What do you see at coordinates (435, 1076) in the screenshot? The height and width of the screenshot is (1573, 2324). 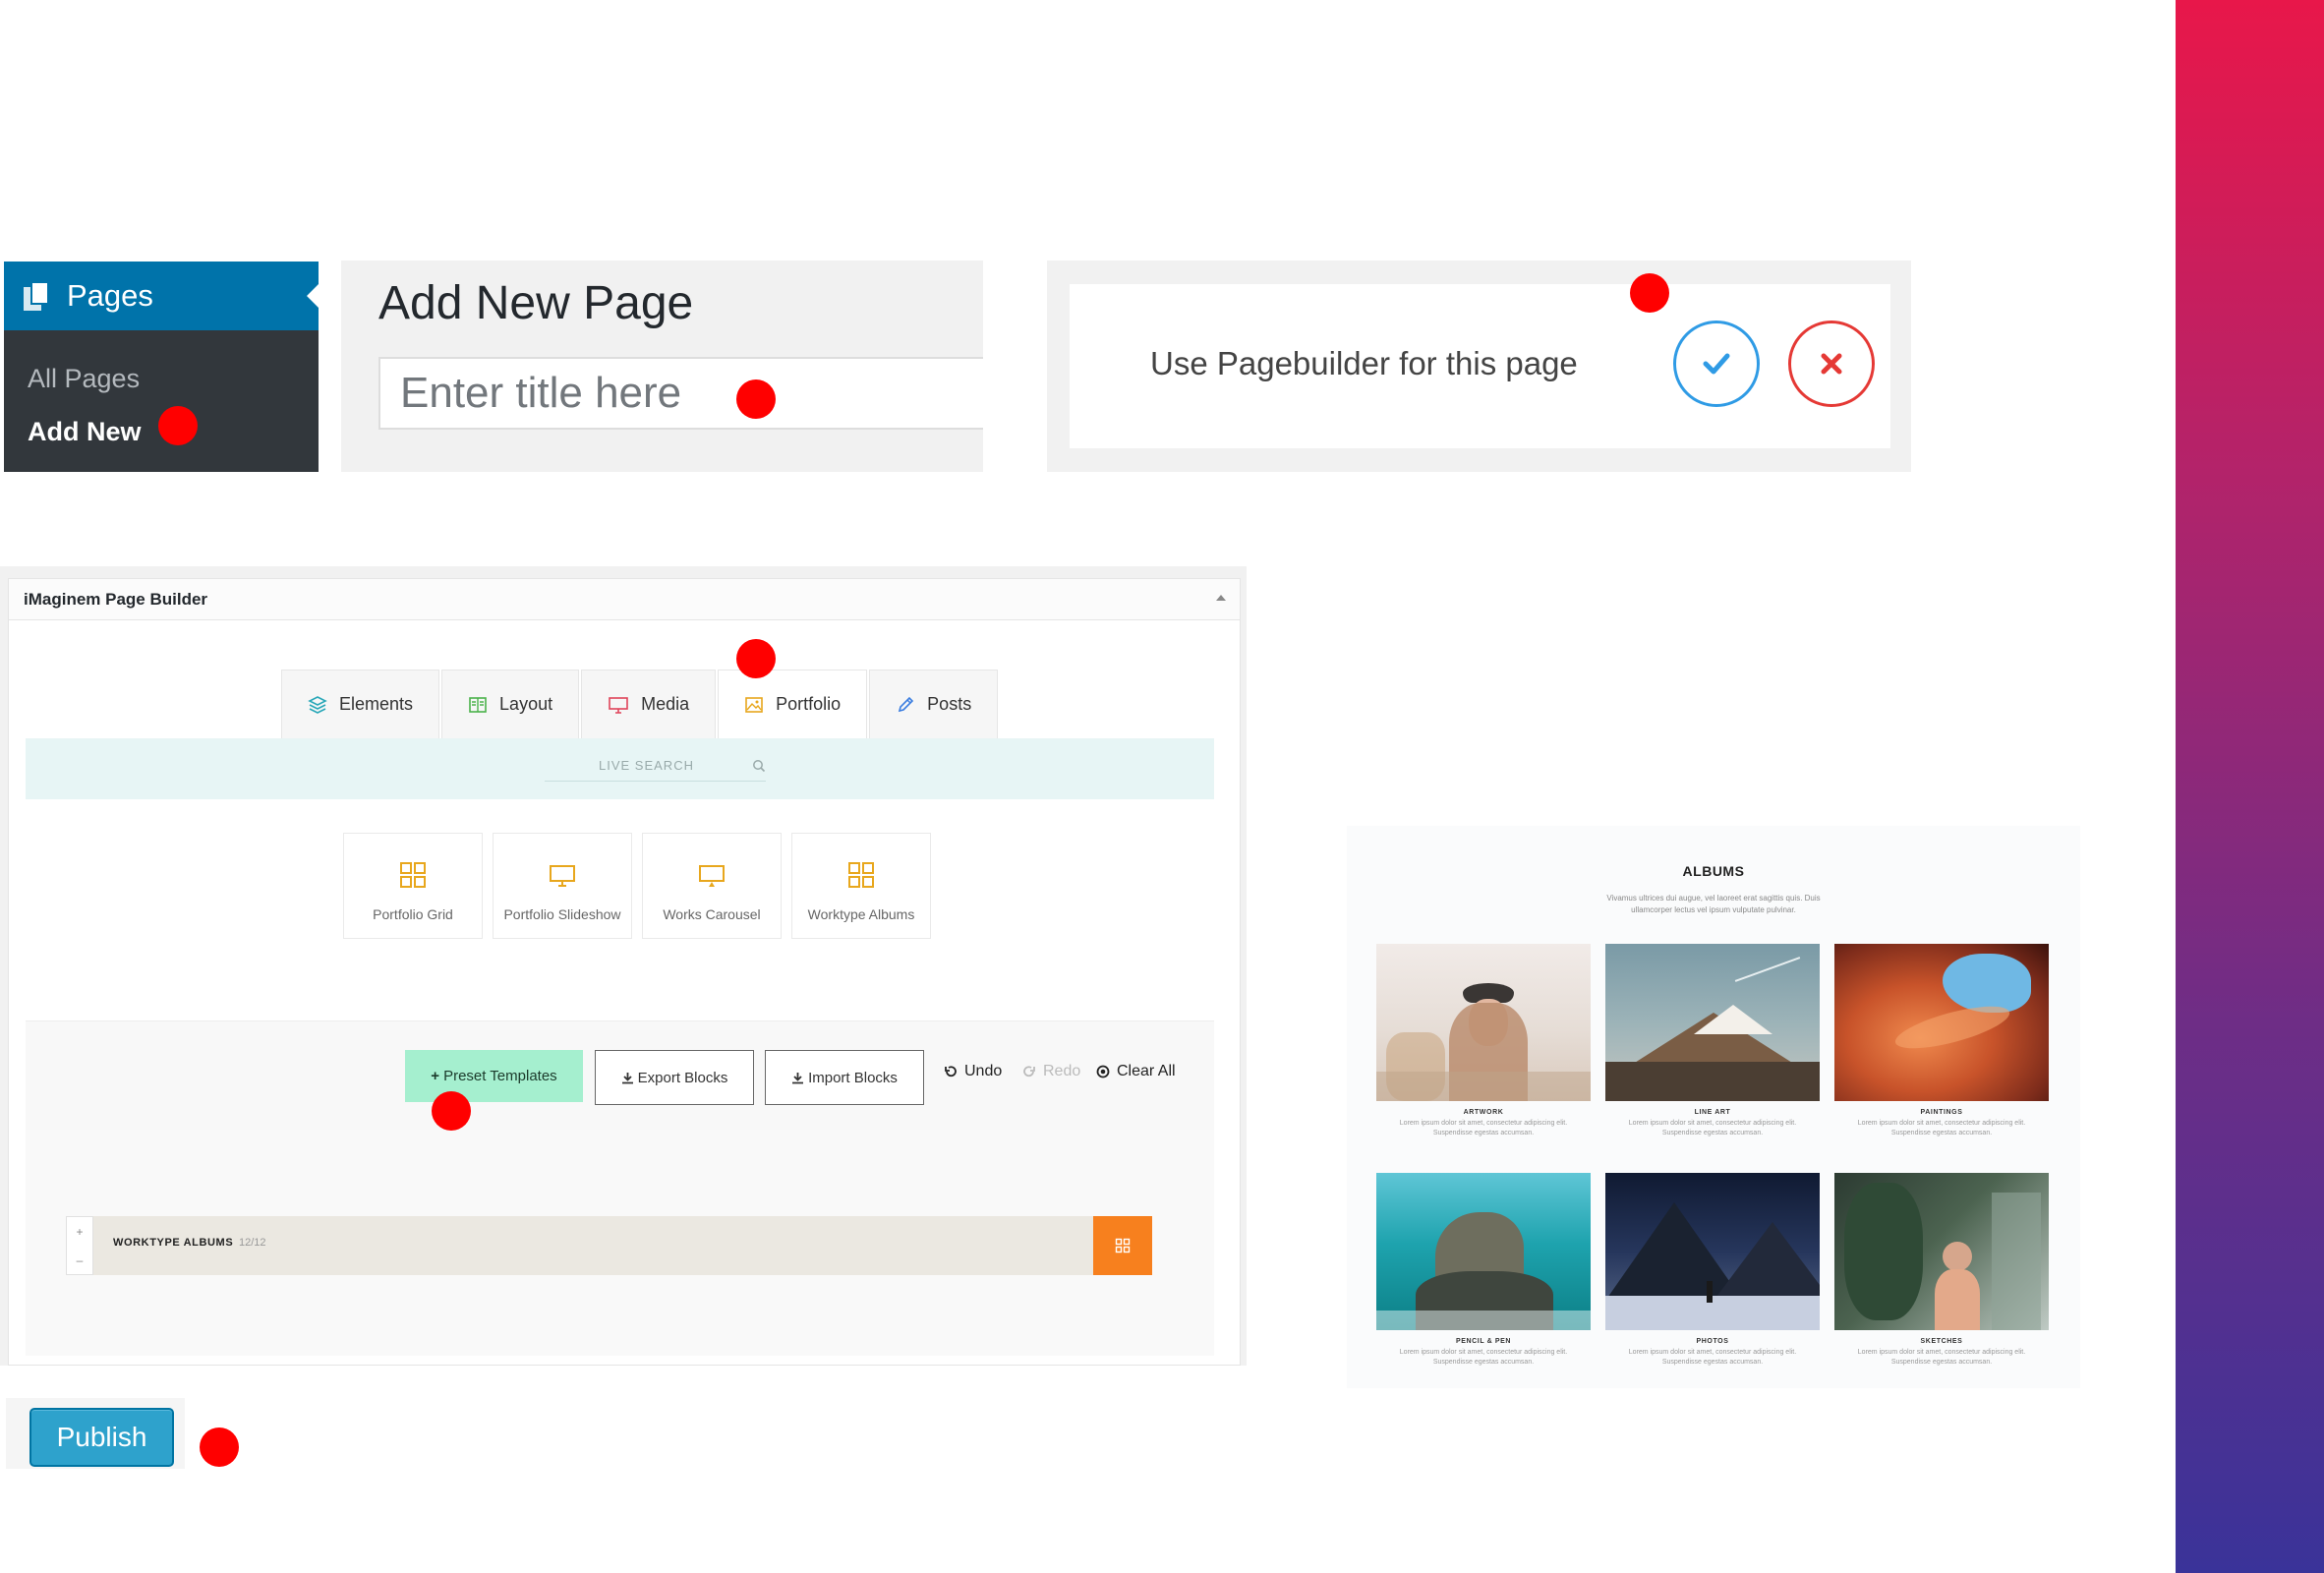 I see `plus-icon: +` at bounding box center [435, 1076].